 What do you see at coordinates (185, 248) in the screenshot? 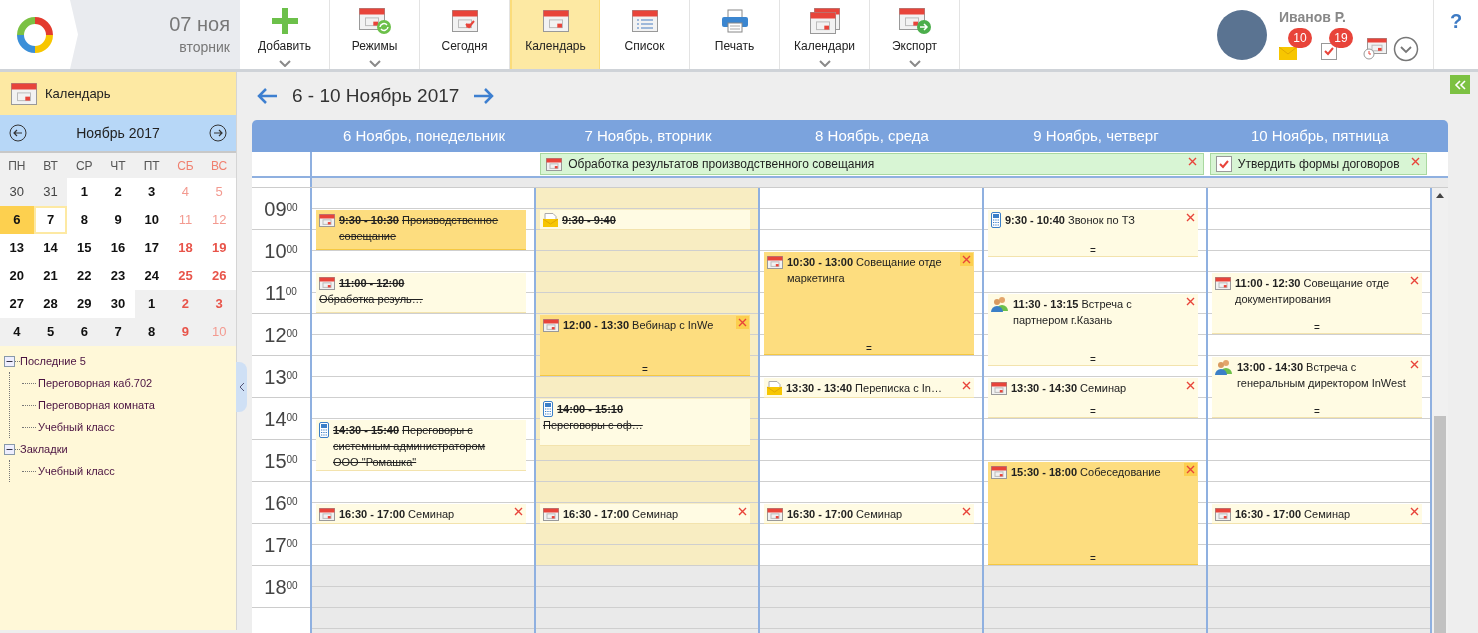
I see `calendar-day: 18` at bounding box center [185, 248].